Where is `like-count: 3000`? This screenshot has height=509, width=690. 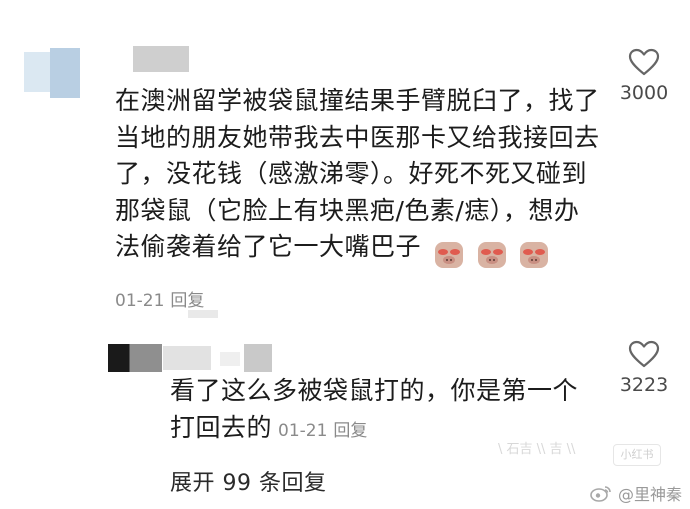
like-count: 3000 is located at coordinates (644, 93).